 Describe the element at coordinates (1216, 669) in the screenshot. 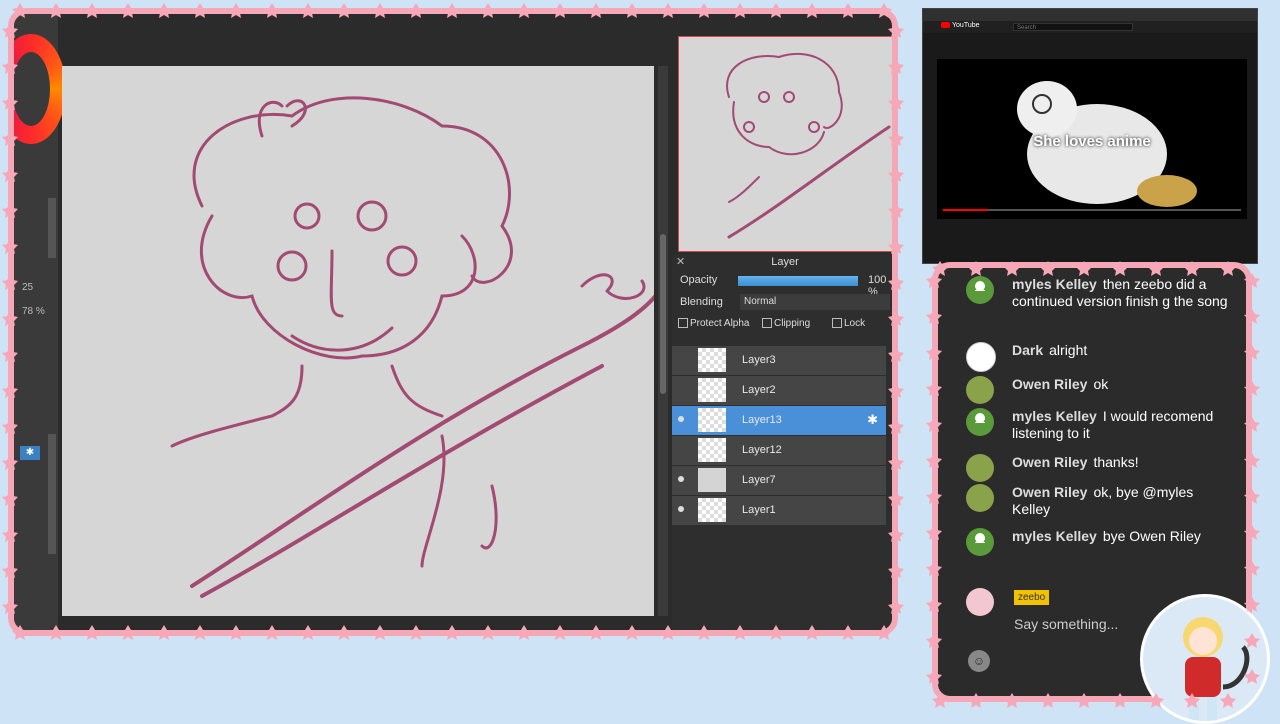

I see `streamer-avatar-illustration` at that location.